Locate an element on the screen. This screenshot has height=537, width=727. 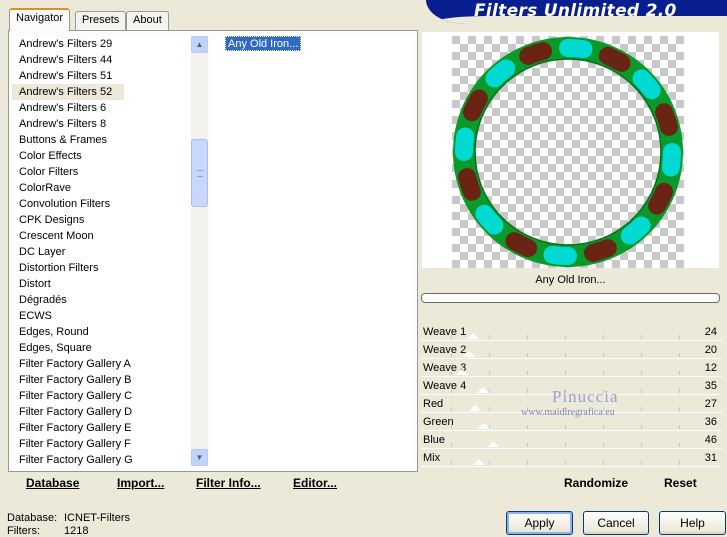
category-item: Buttons & Frames is located at coordinates (68, 140).